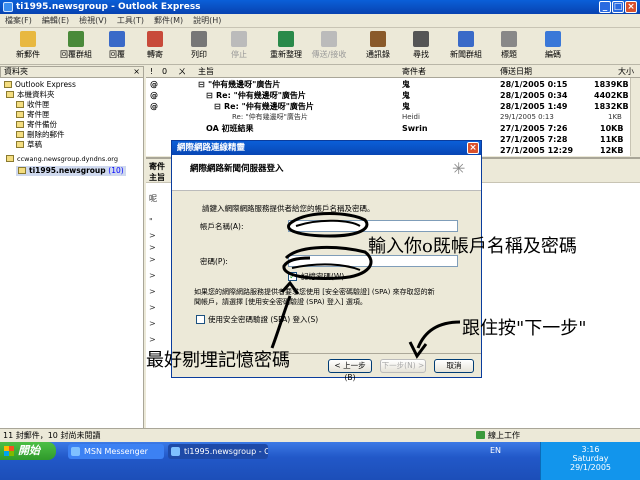 Image resolution: width=640 pixels, height=480 pixels. Describe the element at coordinates (472, 246) in the screenshot. I see `annotation-enter-credentials: 輸入你o既帳戶名稱及密碼` at that location.